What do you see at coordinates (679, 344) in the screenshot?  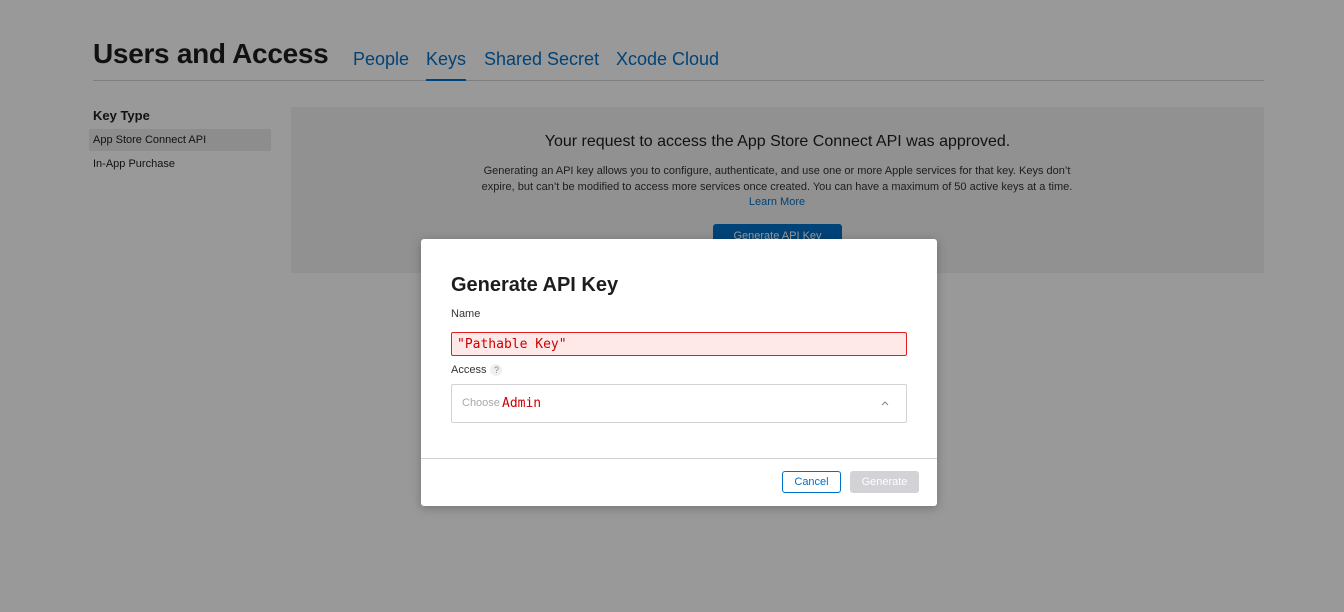 I see `name-input: "Pathable Key"` at bounding box center [679, 344].